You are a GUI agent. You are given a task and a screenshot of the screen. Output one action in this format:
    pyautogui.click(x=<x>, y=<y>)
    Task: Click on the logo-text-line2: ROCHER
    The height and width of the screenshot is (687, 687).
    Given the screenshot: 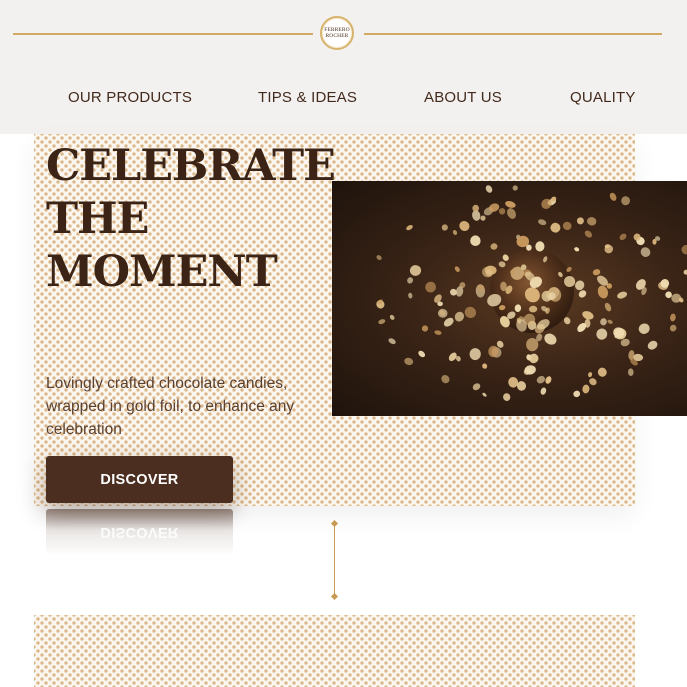 What is the action you would take?
    pyautogui.click(x=337, y=36)
    